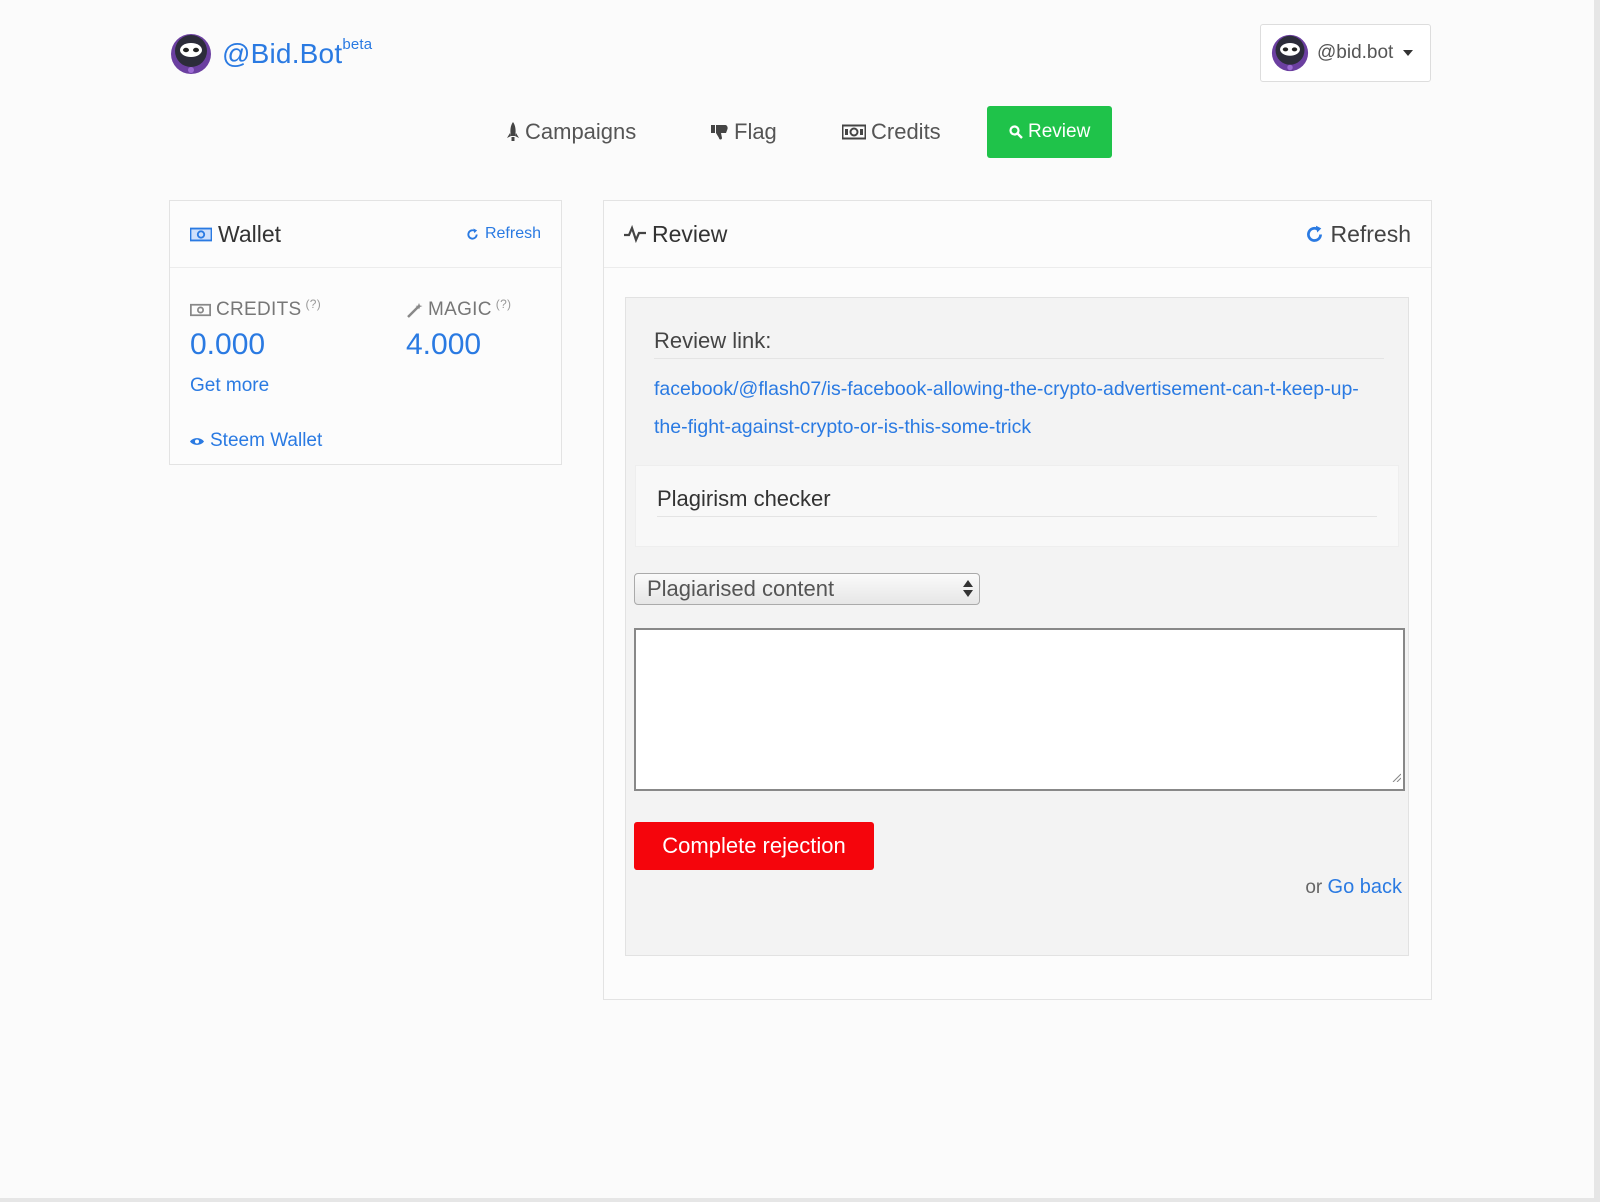 The width and height of the screenshot is (1600, 1202). What do you see at coordinates (512, 233) in the screenshot?
I see `wallet-refresh-label: Refresh` at bounding box center [512, 233].